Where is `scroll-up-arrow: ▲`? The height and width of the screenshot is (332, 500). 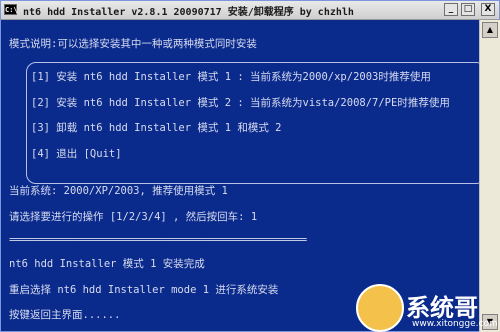
scroll-up-arrow: ▲ is located at coordinates (490, 30).